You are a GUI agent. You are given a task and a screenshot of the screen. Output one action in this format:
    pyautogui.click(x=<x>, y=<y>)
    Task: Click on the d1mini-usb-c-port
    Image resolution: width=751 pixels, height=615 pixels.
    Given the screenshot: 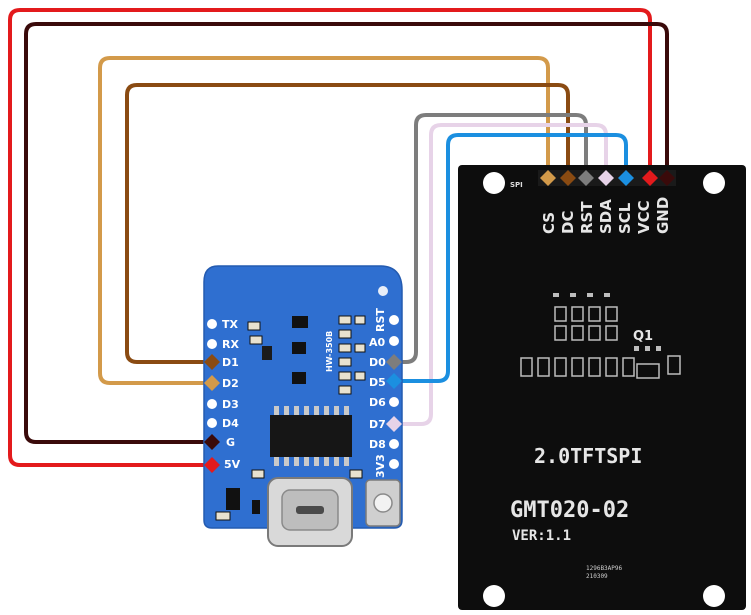 What is the action you would take?
    pyautogui.click(x=310, y=512)
    